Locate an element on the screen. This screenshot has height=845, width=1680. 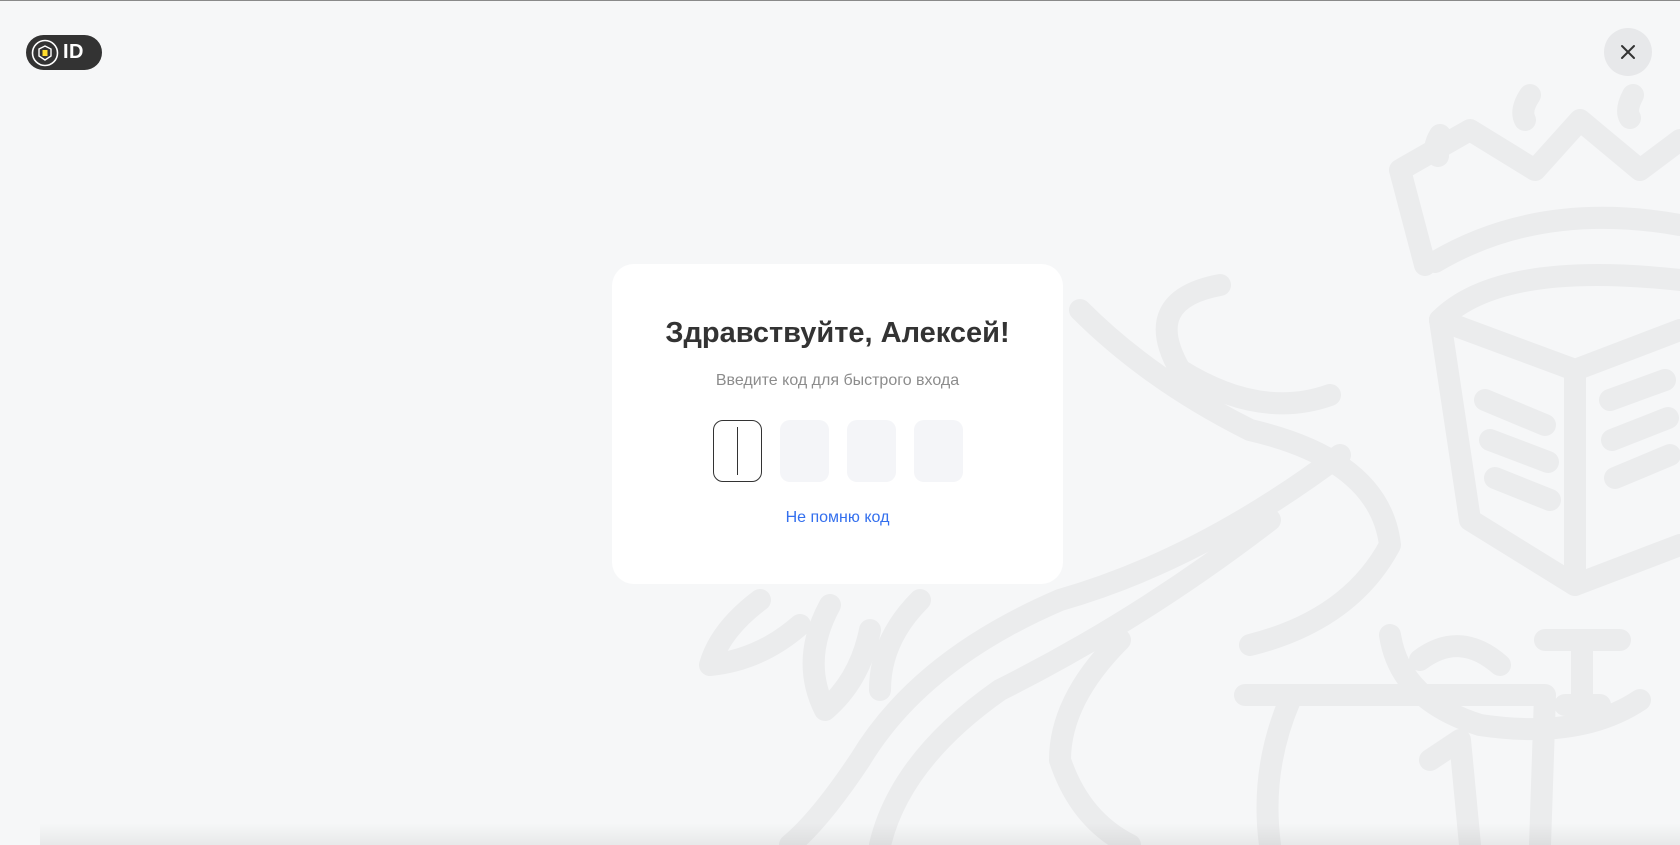
close-icon is located at coordinates (1628, 52).